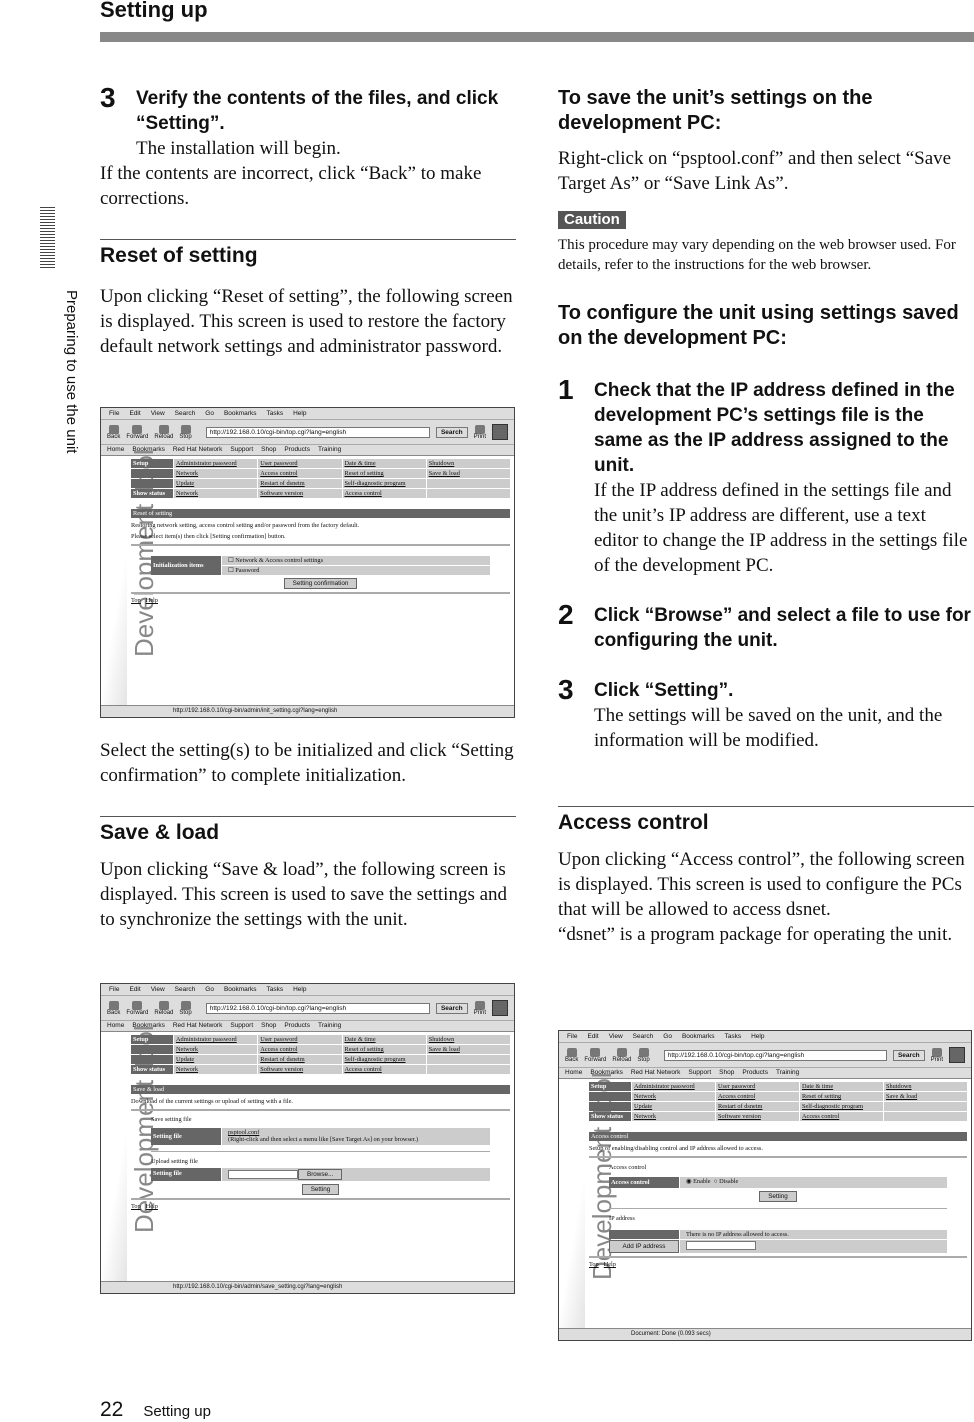 The width and height of the screenshot is (974, 1422). I want to click on menu-bookmarks: Bookmarks, so click(240, 413).